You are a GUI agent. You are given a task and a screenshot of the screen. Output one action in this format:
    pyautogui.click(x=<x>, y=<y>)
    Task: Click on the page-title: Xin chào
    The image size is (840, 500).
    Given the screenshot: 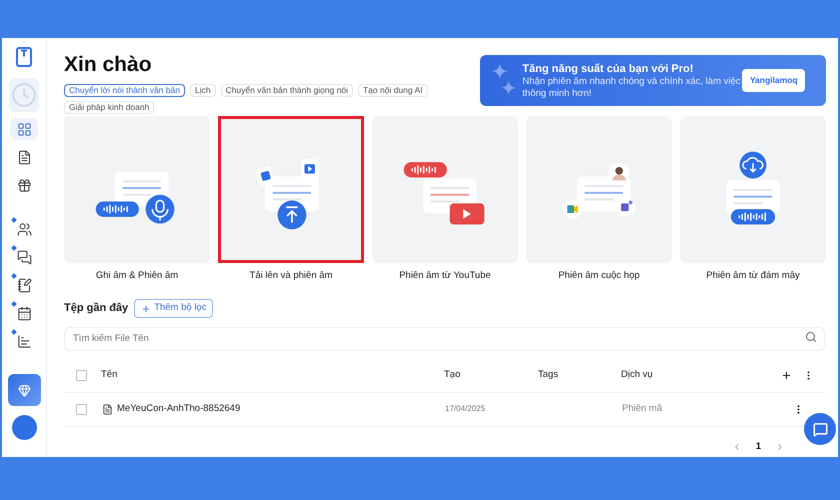 What is the action you would take?
    pyautogui.click(x=108, y=65)
    